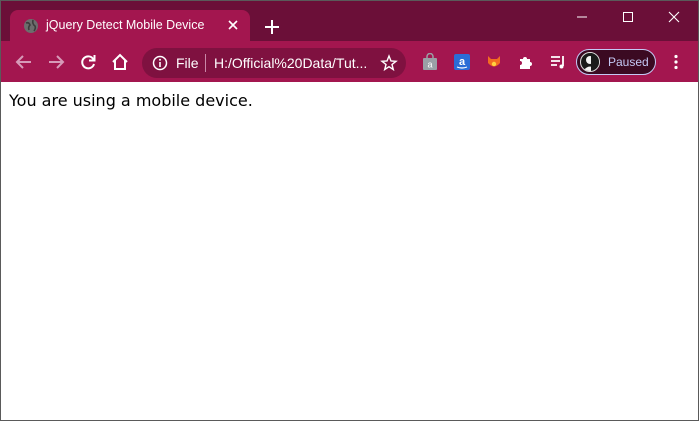  I want to click on minimize-icon, so click(582, 17).